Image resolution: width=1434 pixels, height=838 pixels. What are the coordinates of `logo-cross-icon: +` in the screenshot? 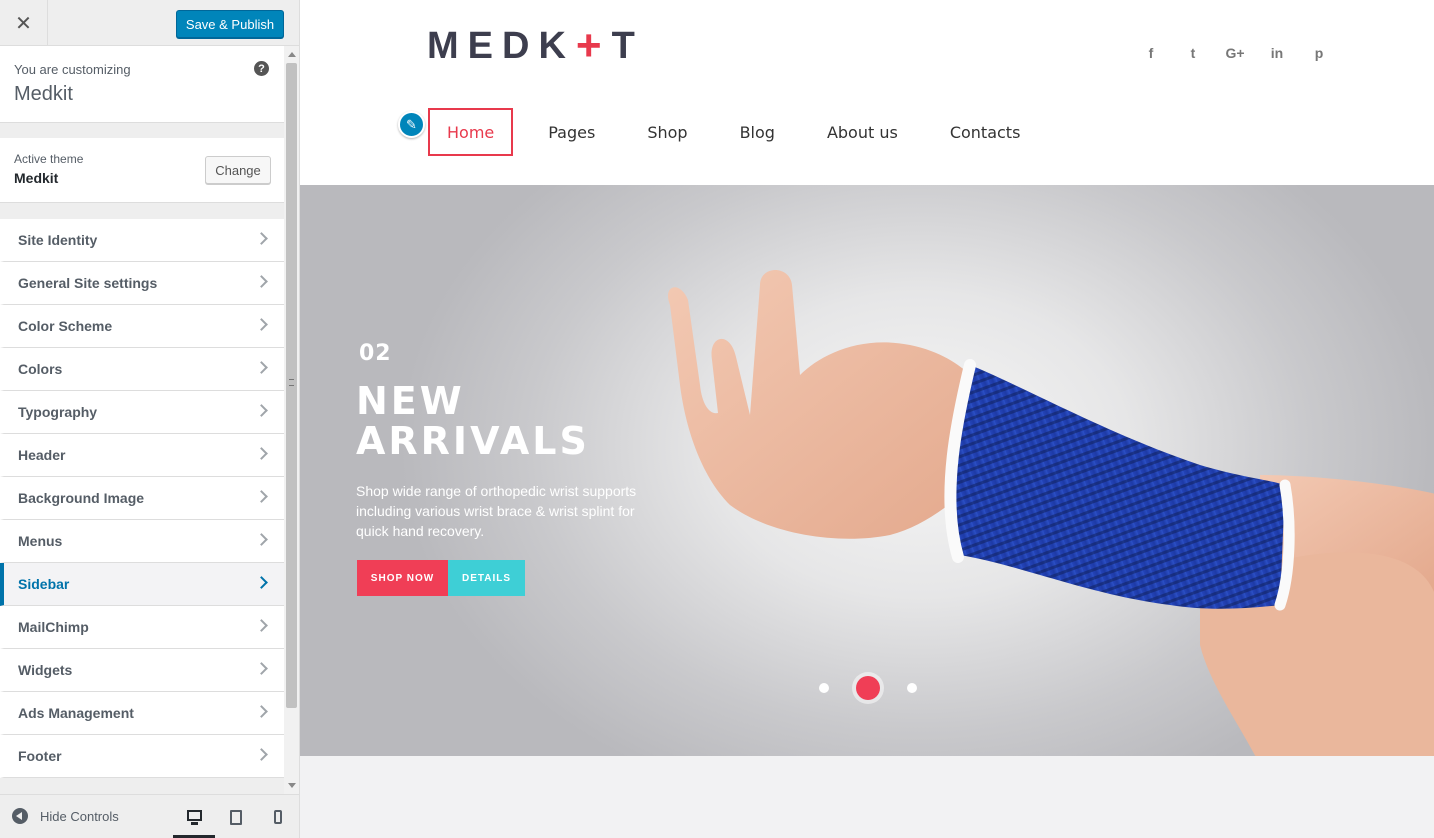 It's located at (593, 45).